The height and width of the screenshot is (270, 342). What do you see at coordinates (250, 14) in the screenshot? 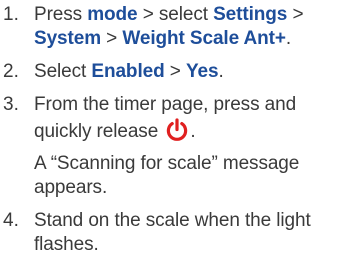
I see `keyword-settings: Settings` at bounding box center [250, 14].